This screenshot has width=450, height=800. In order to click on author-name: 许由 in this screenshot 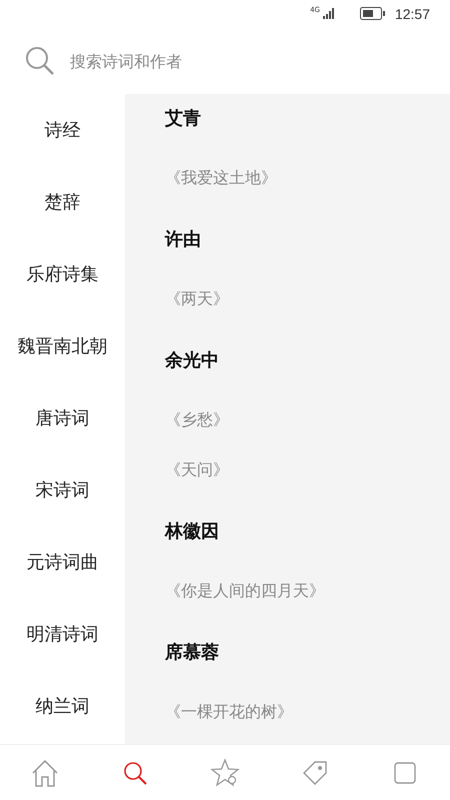, I will do `click(307, 240)`.